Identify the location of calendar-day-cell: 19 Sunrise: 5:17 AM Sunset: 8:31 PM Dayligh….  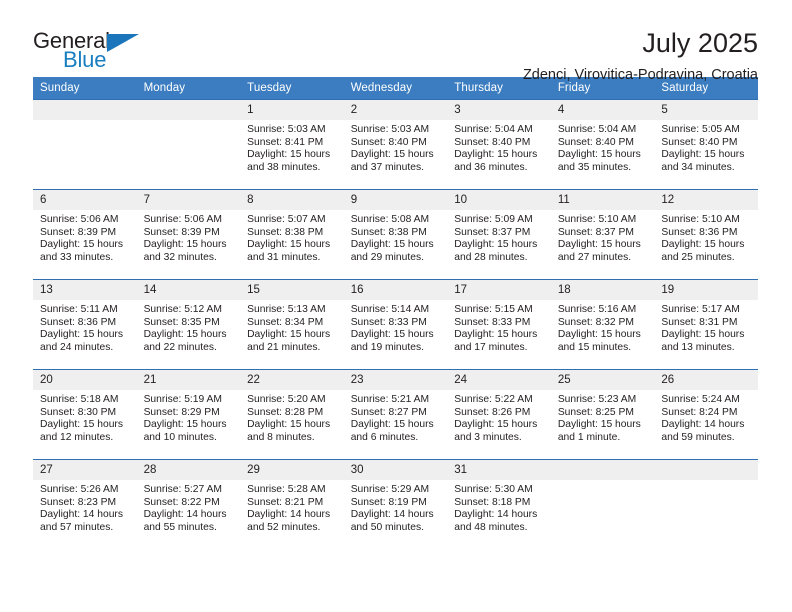
(706, 324).